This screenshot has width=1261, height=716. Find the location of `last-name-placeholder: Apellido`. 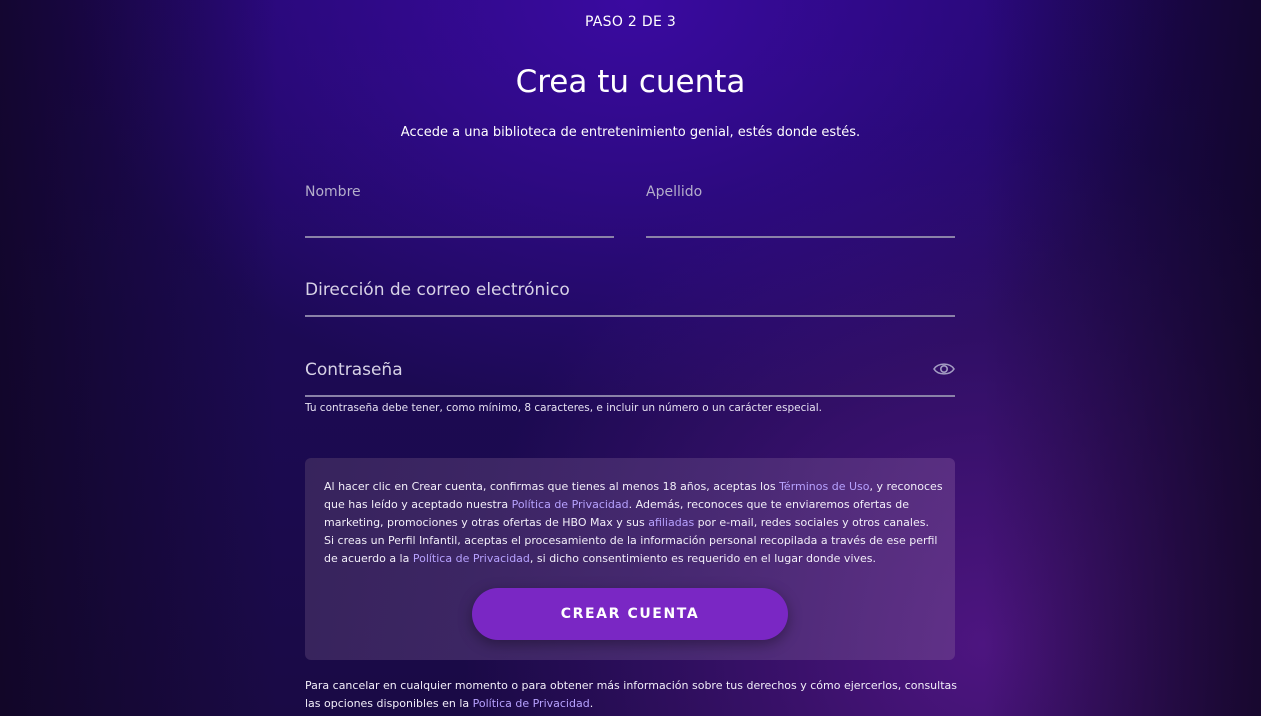

last-name-placeholder: Apellido is located at coordinates (674, 192).